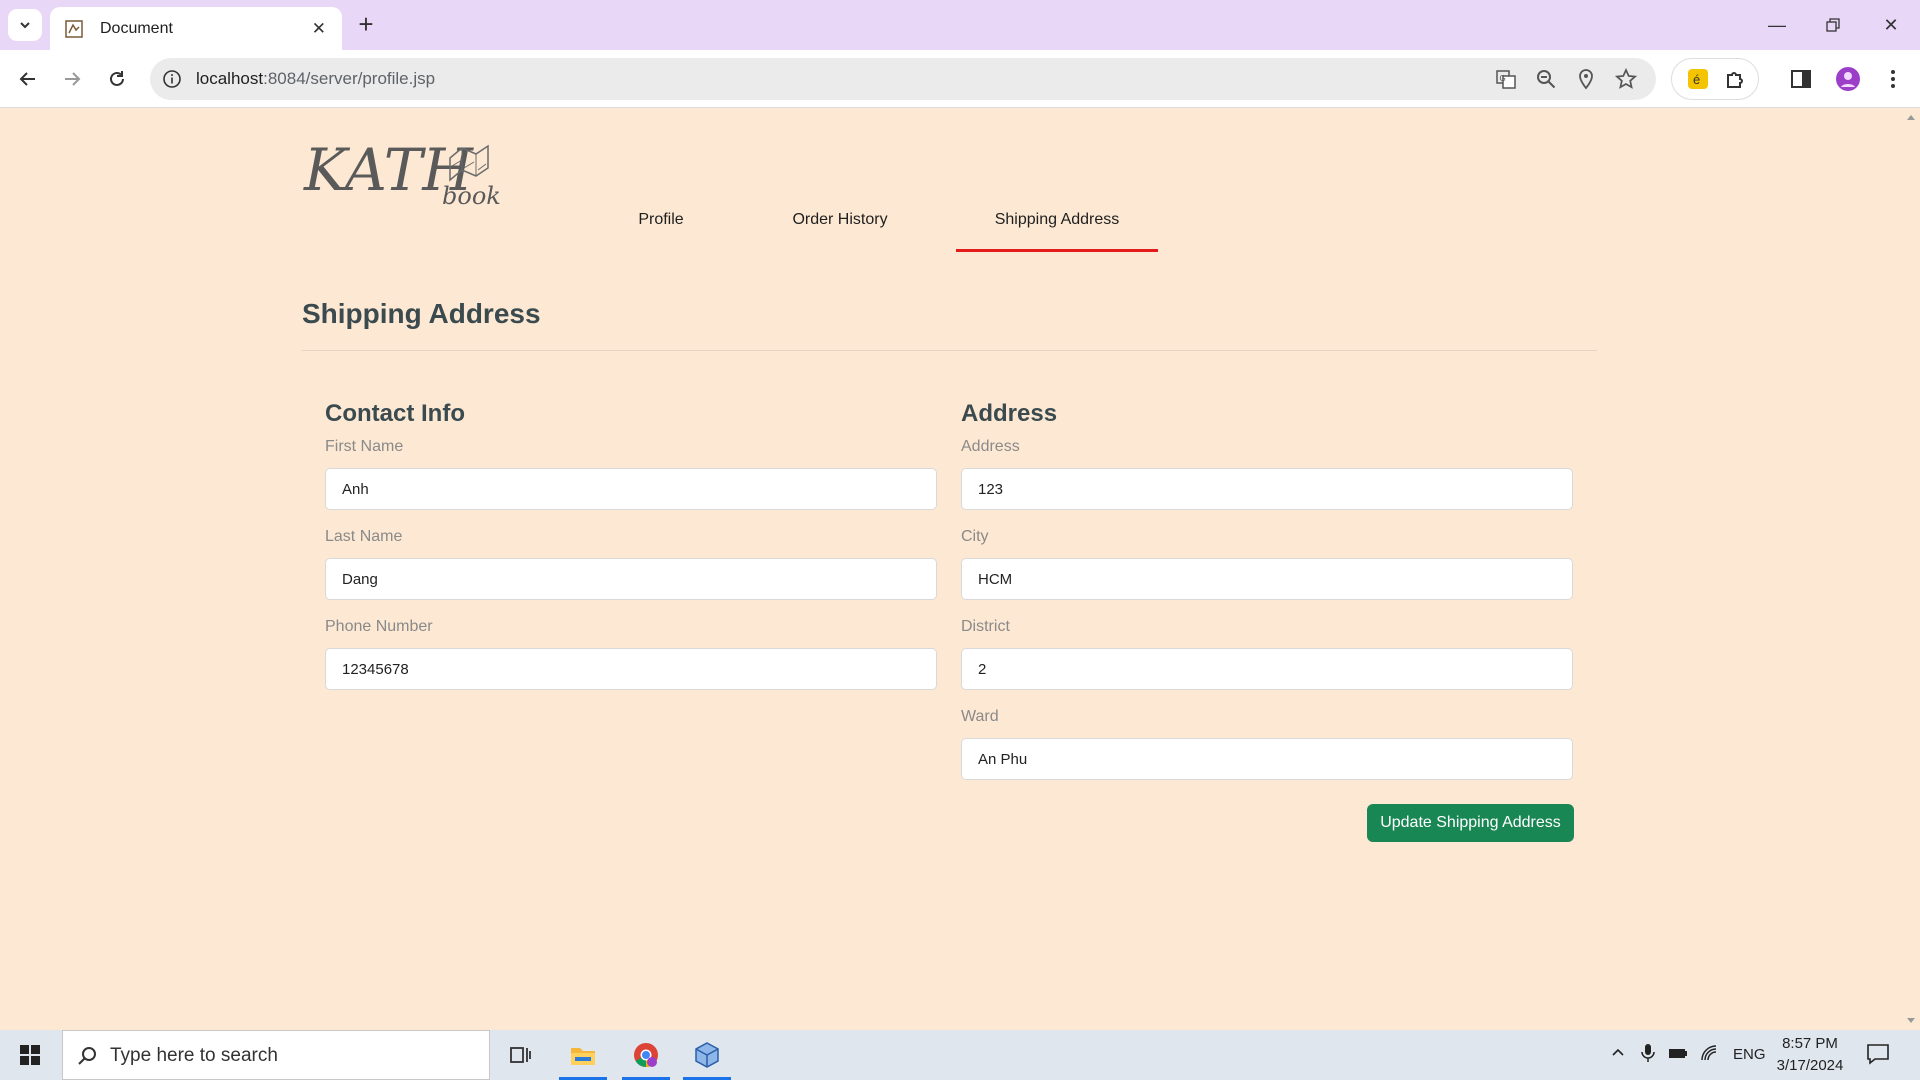  I want to click on battery-icon, so click(1678, 1055).